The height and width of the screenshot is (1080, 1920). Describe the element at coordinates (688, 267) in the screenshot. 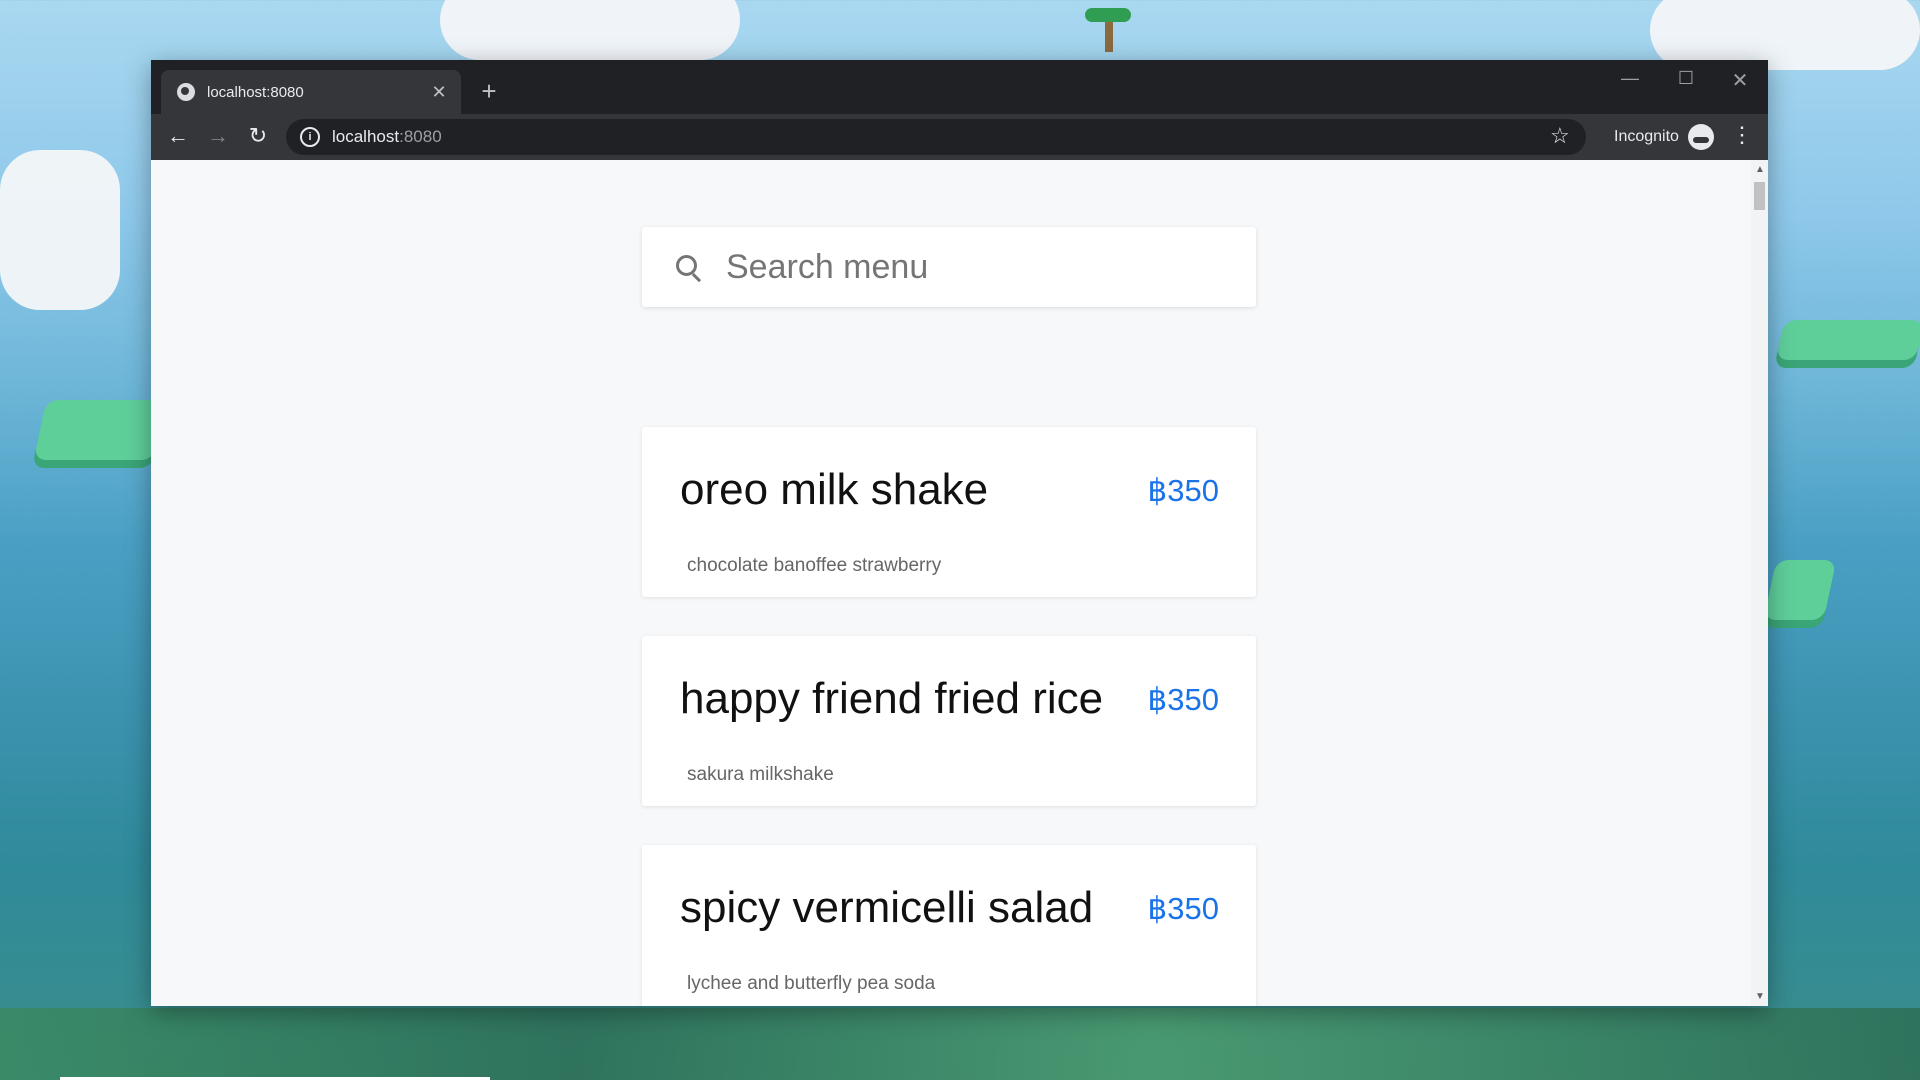

I see `search-icon` at that location.